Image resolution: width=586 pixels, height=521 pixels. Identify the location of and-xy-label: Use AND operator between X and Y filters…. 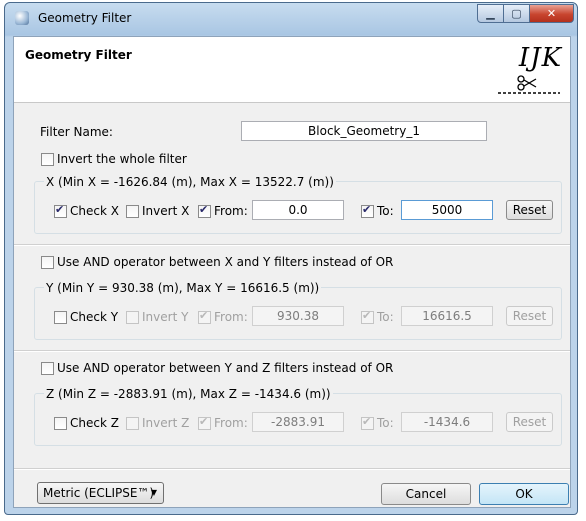
(225, 262).